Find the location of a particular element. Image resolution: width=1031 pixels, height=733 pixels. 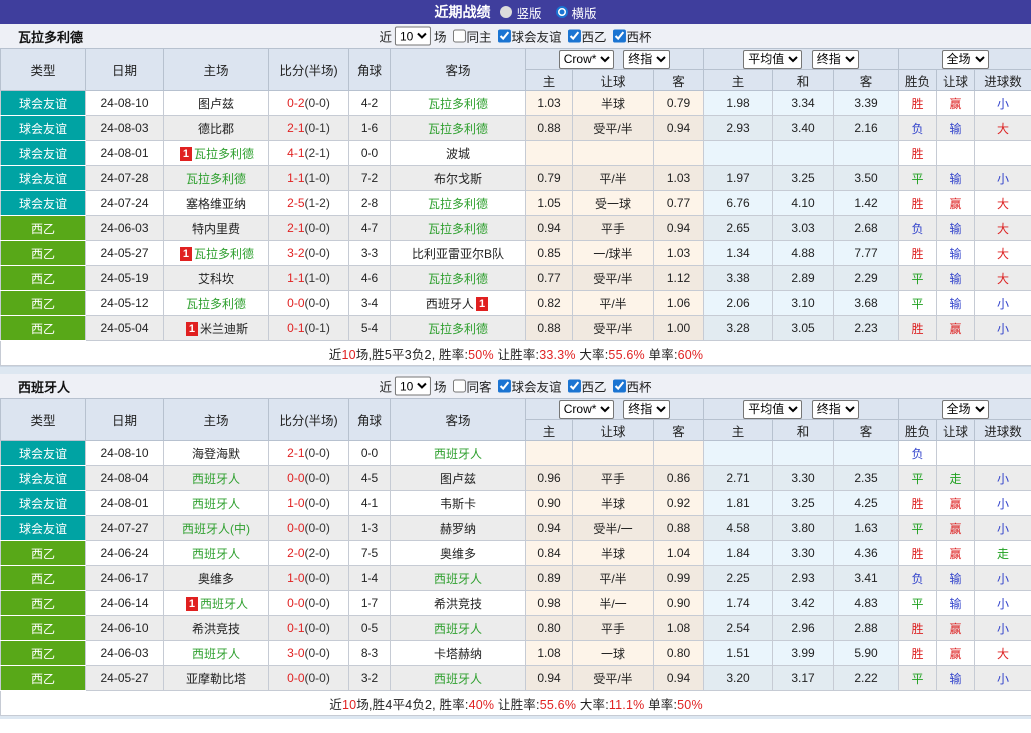

radio-vertical-label: 竖版 is located at coordinates (529, 13).